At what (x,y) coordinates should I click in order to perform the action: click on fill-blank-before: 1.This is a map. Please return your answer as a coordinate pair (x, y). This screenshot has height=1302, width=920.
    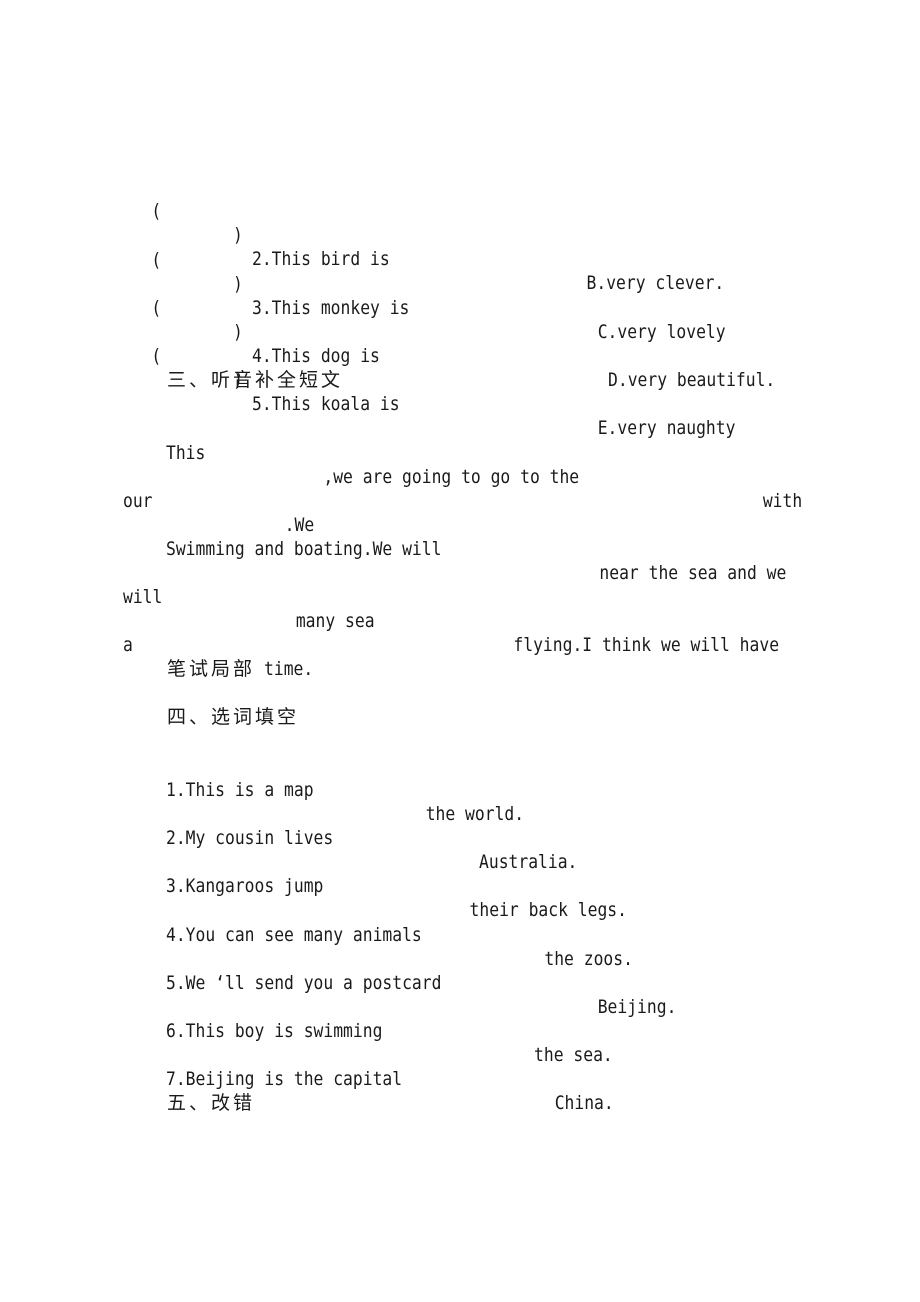
    Looking at the image, I should click on (239, 790).